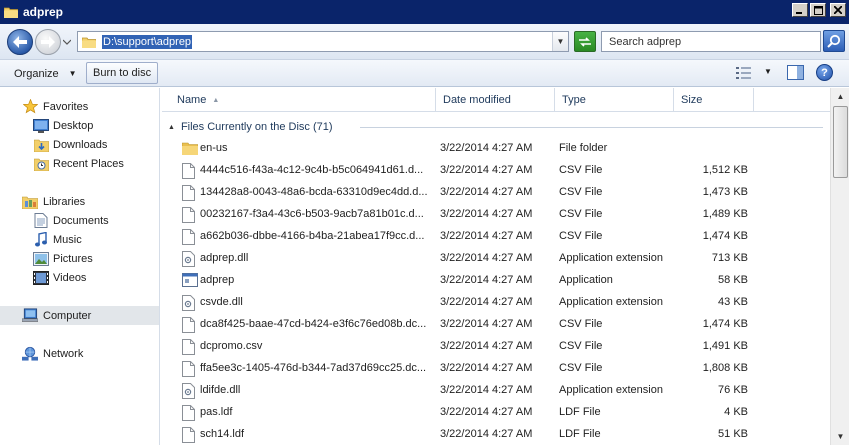  What do you see at coordinates (303, 100) in the screenshot?
I see `column-header-name: Name ▲` at bounding box center [303, 100].